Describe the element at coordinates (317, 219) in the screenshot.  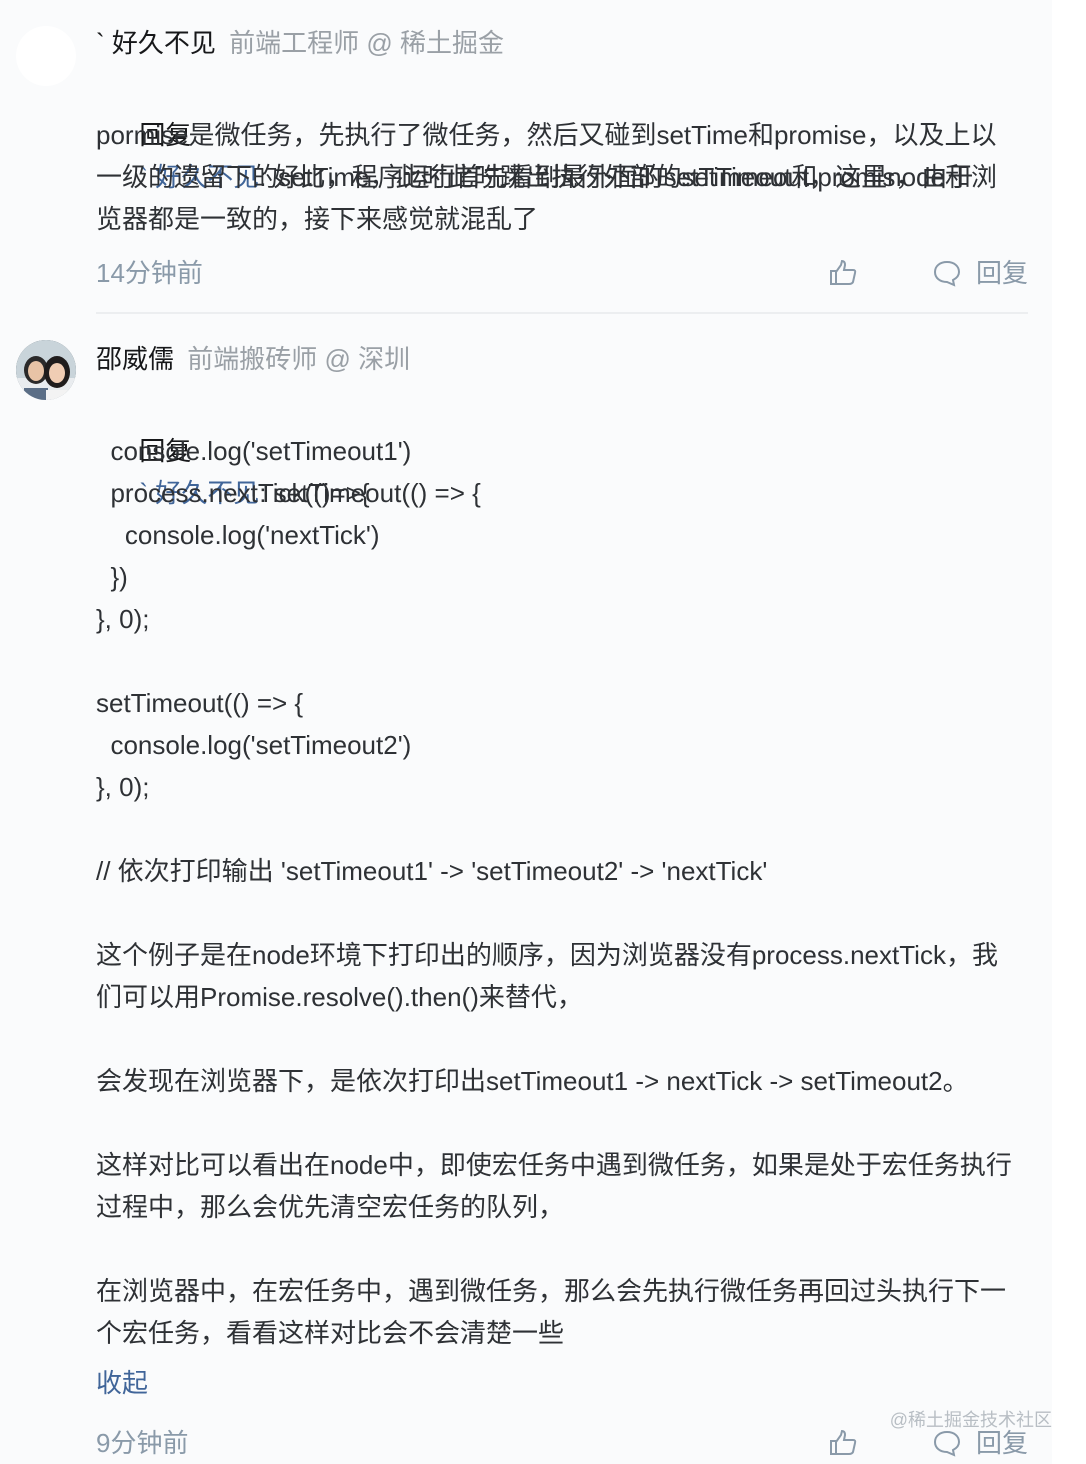
I see `comment-text-line: 览器都是一致的，接下来感觉就混乱了` at that location.